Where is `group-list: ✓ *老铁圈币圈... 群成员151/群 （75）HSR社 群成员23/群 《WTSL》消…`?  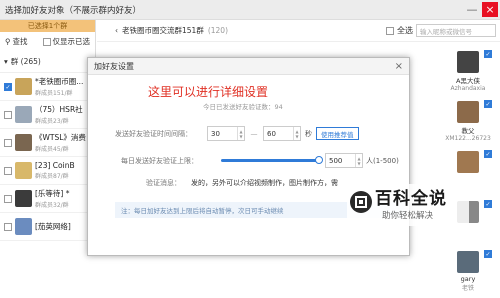 group-list: ✓ *老铁圈币圈... 群成员151/群 （75）HSR社 群成员23/群 《WTSL》消… is located at coordinates (47, 157).